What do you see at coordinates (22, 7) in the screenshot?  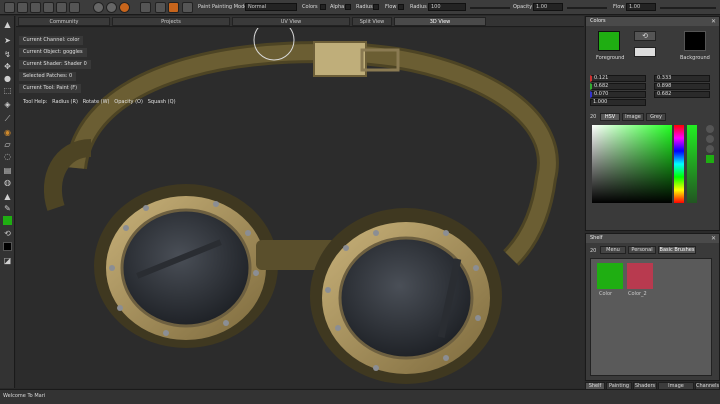 I see `transform-tool-icon` at bounding box center [22, 7].